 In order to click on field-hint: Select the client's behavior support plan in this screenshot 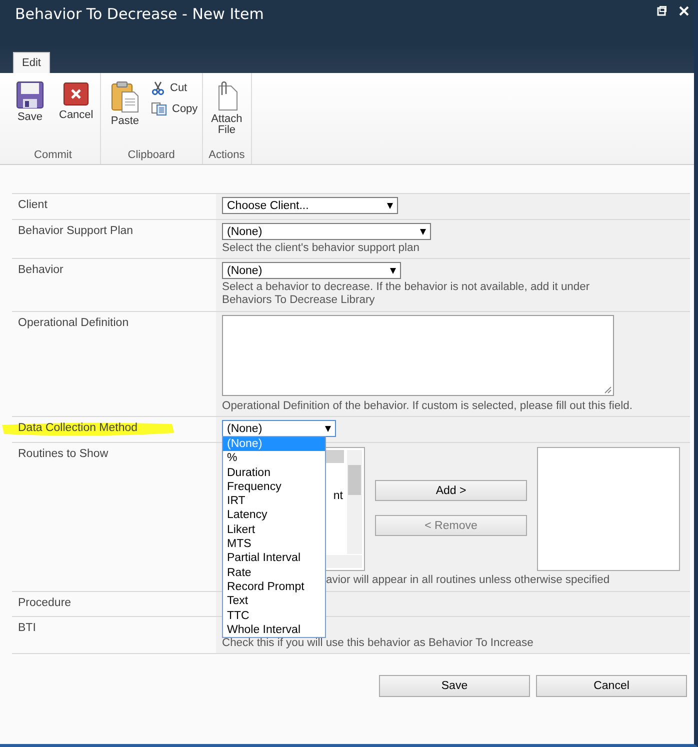, I will do `click(321, 248)`.